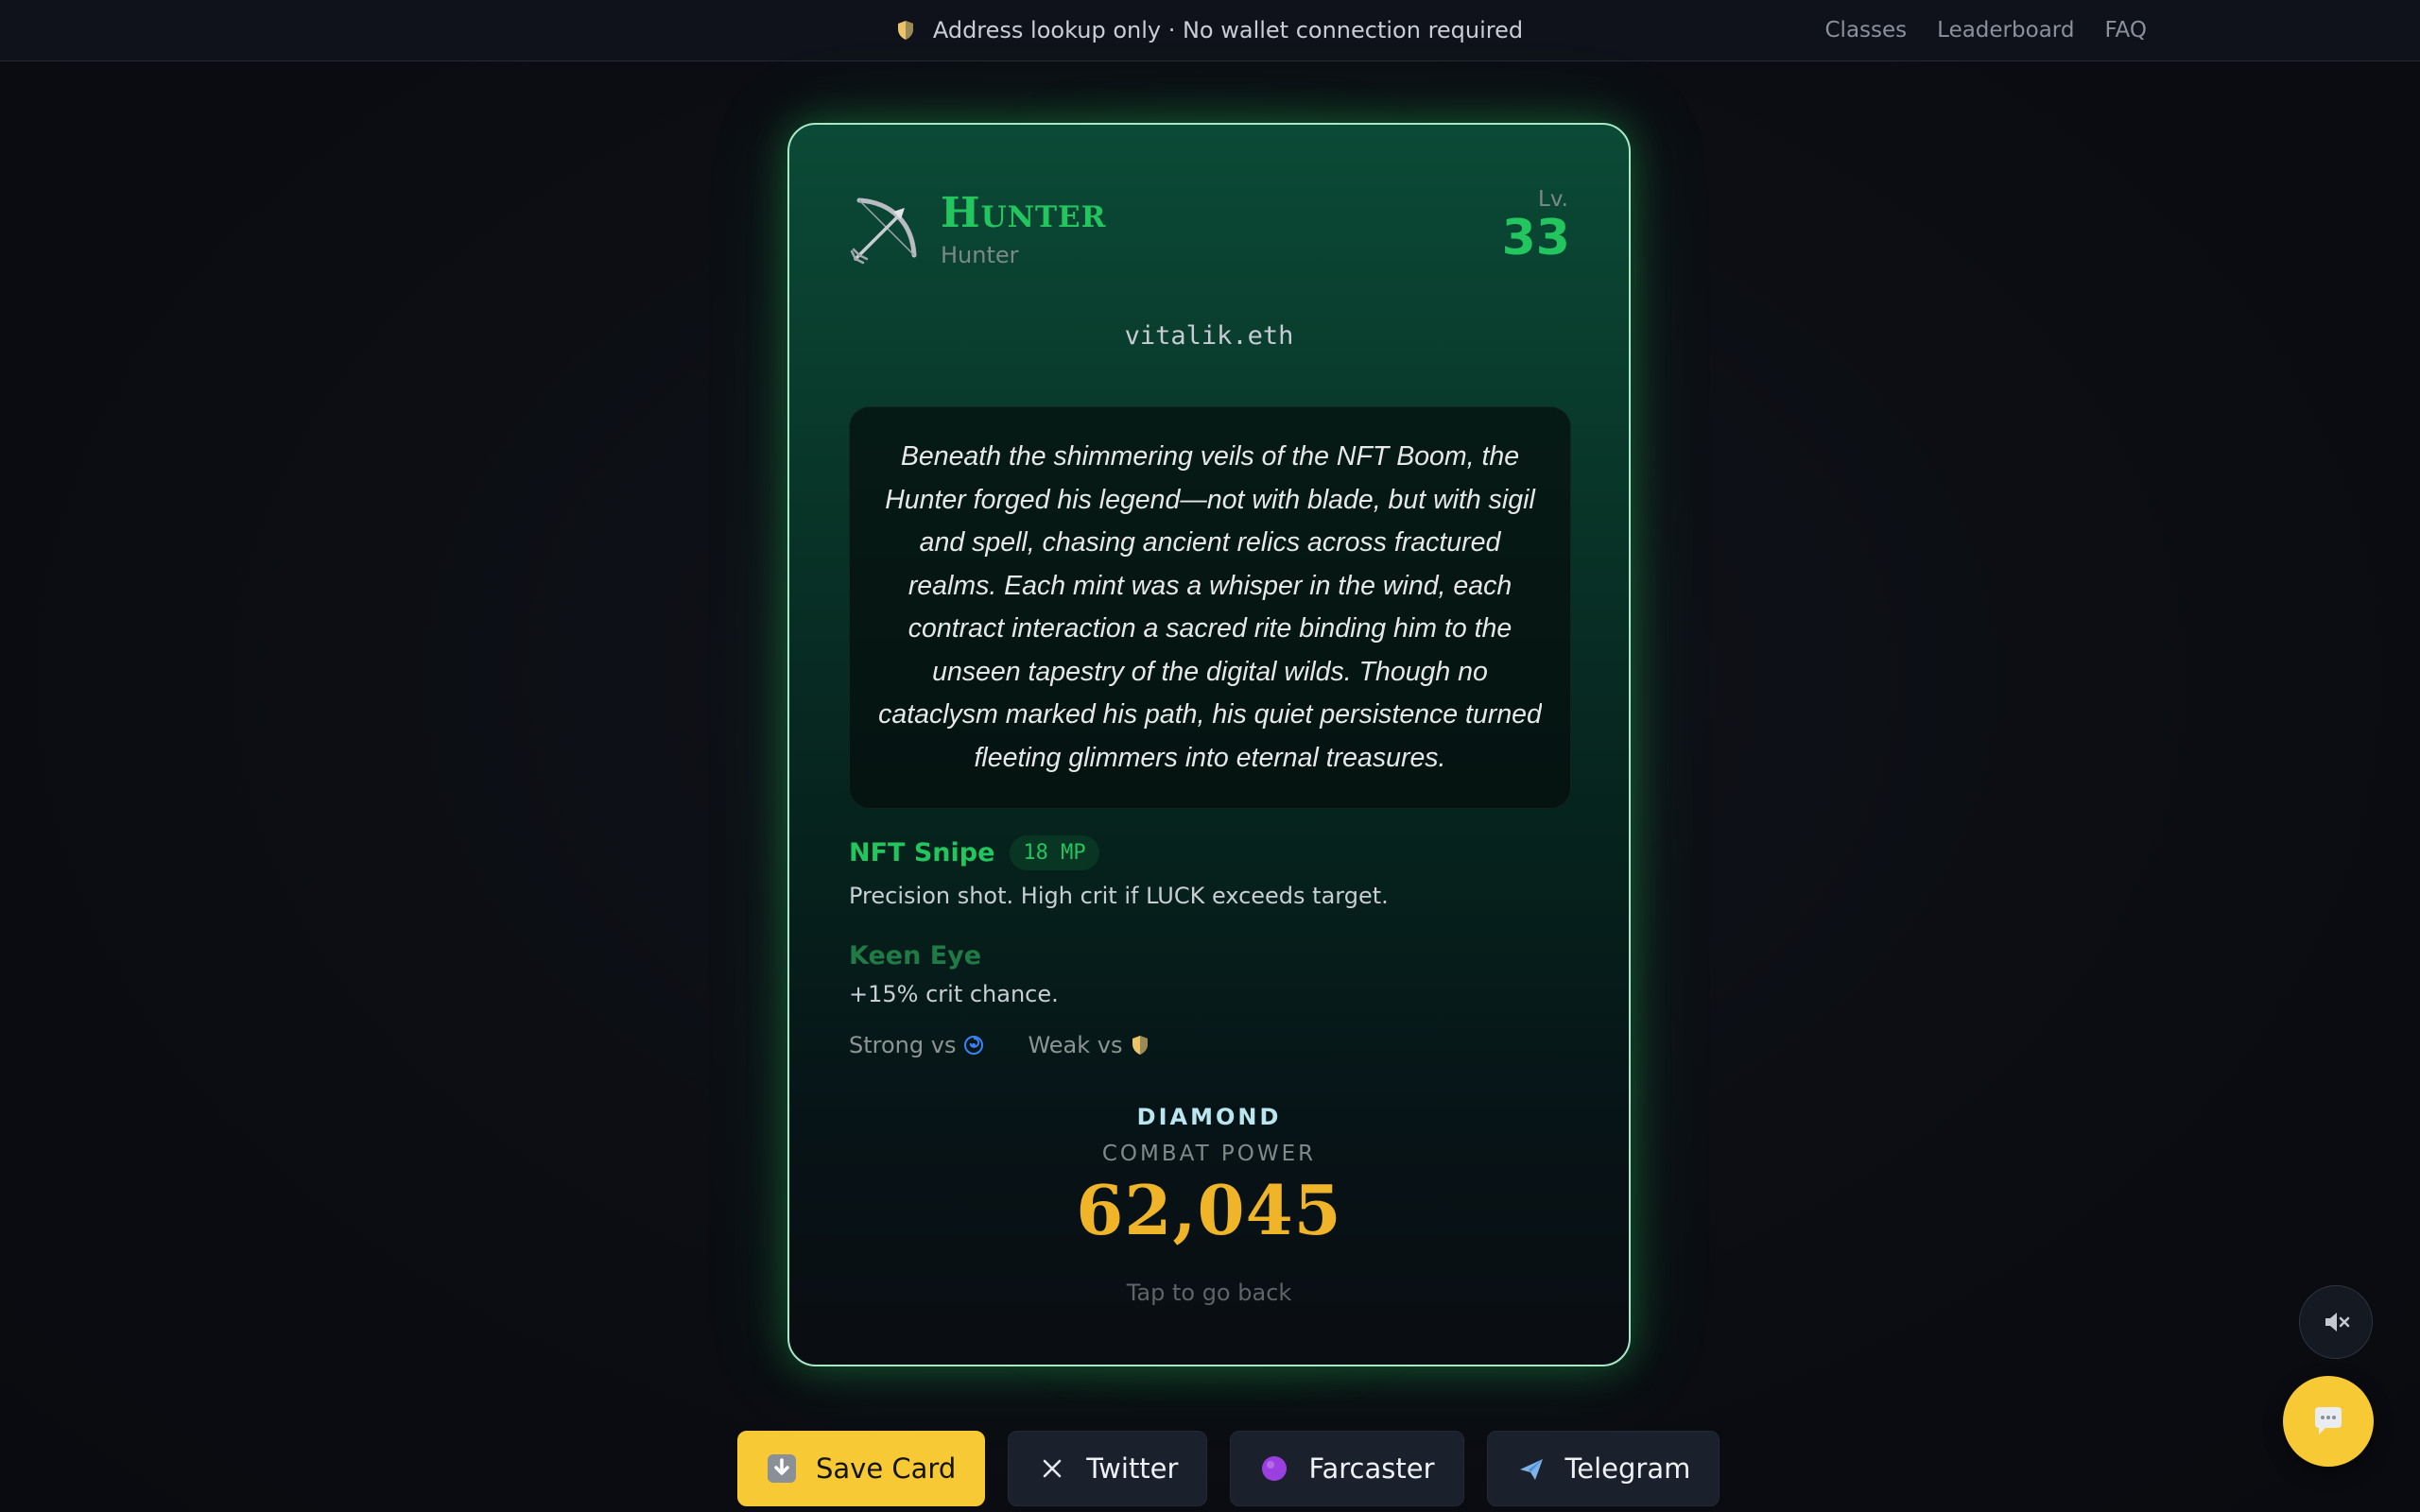 Image resolution: width=2420 pixels, height=1512 pixels. I want to click on twitter-label: Twitter, so click(1132, 1468).